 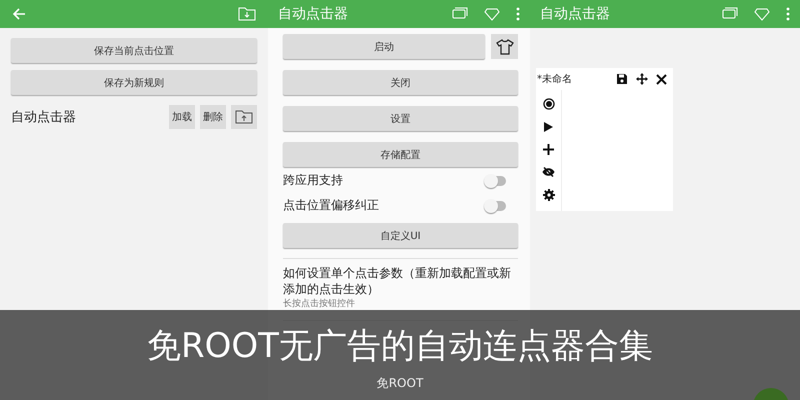 What do you see at coordinates (384, 46) in the screenshot?
I see `start-button: 启动` at bounding box center [384, 46].